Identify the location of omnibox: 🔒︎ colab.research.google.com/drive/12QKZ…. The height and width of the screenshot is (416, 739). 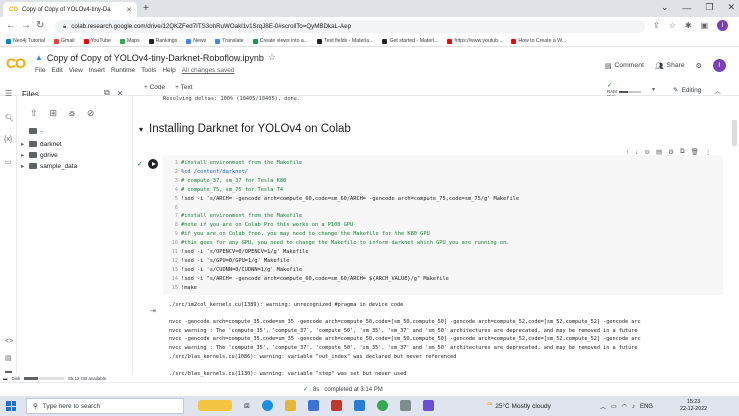
(350, 26).